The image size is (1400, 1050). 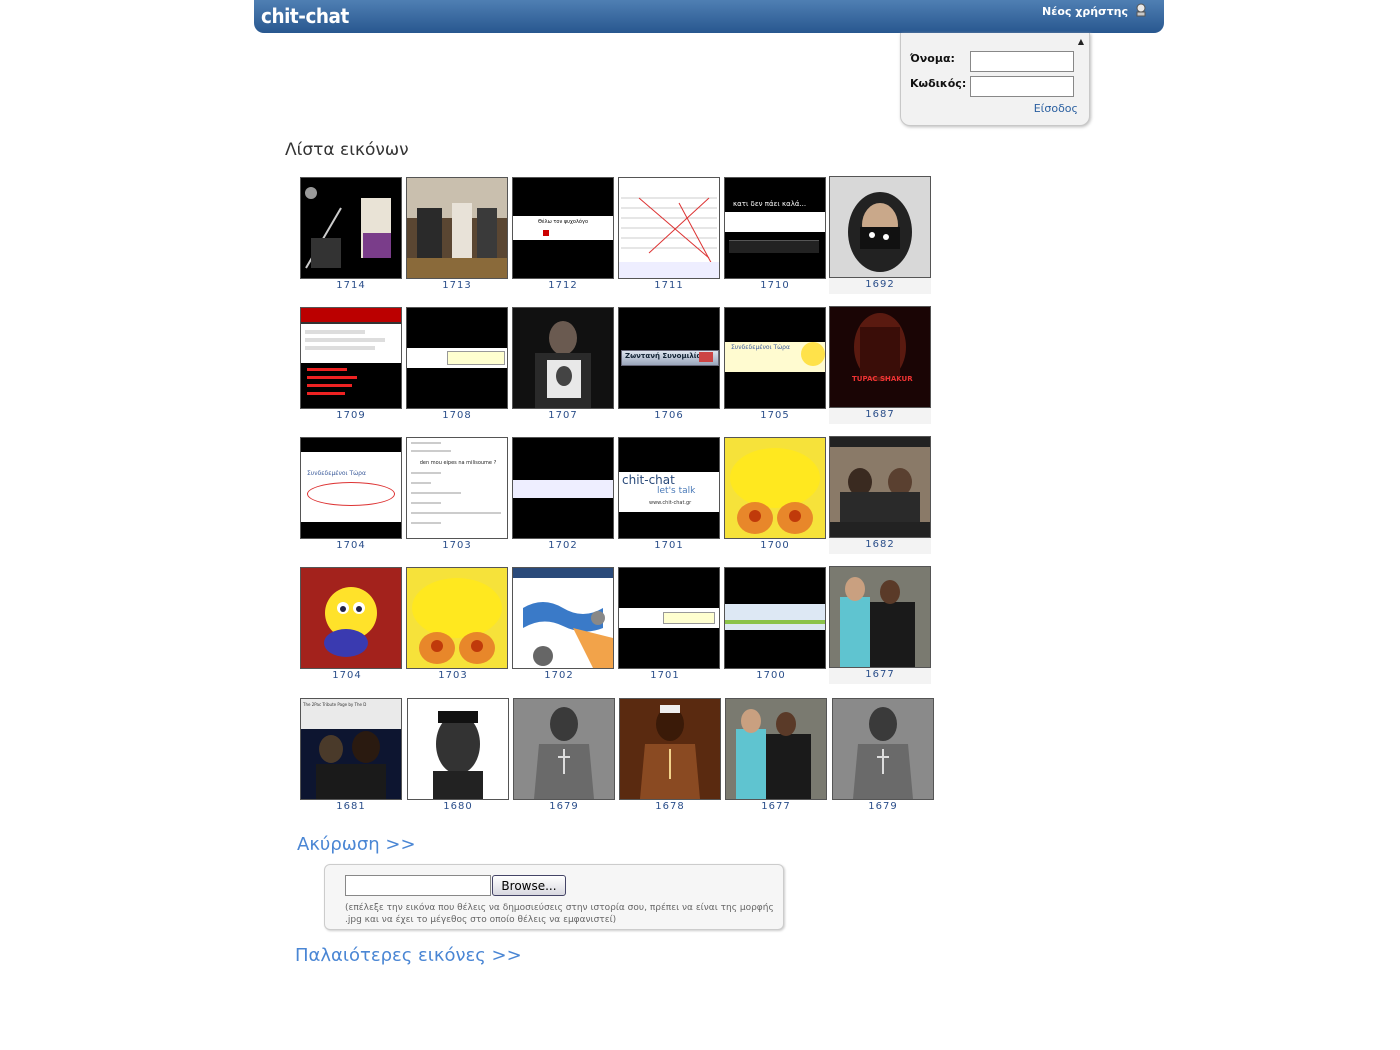 I want to click on image-id: 1712, so click(x=563, y=285).